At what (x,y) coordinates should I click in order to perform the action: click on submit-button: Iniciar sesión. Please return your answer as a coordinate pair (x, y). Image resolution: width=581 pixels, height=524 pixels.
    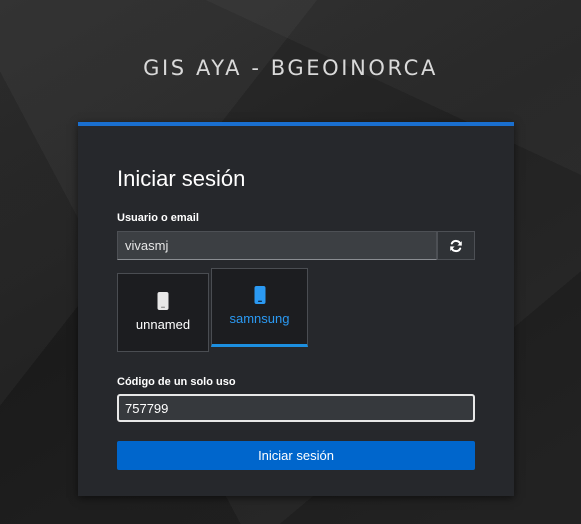
    Looking at the image, I should click on (296, 455).